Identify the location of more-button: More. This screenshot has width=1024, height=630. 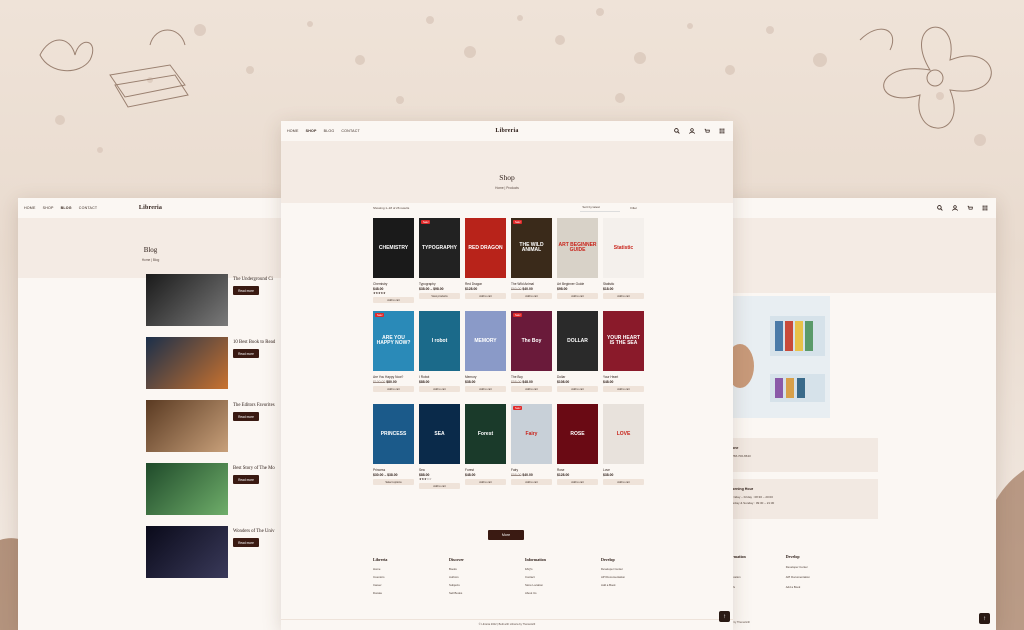
(506, 535).